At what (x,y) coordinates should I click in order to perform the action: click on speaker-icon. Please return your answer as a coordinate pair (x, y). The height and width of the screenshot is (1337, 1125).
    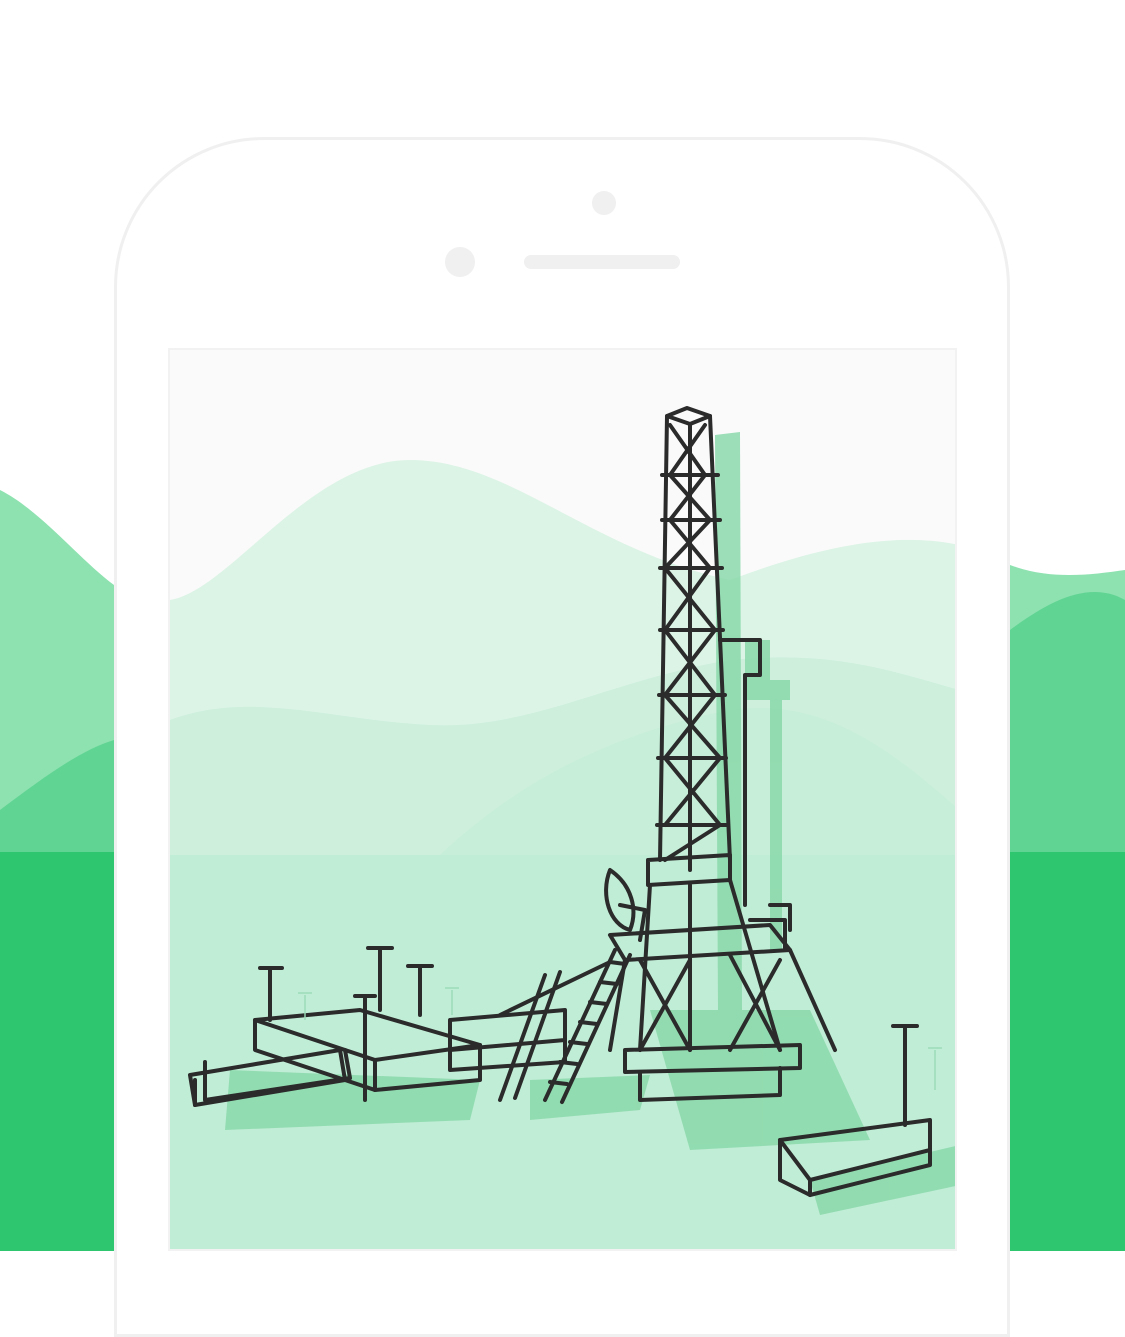
    Looking at the image, I should click on (602, 262).